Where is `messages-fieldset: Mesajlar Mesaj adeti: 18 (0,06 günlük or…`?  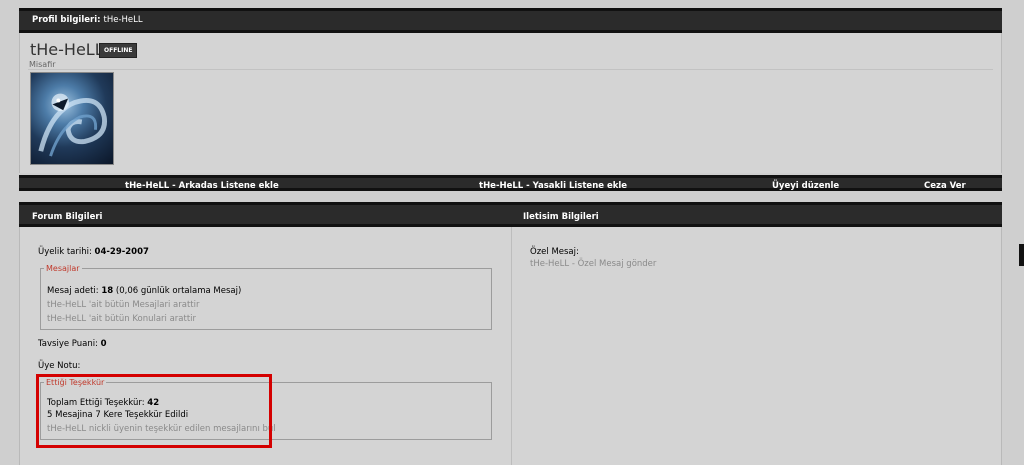
messages-fieldset: Mesajlar Mesaj adeti: 18 (0,06 günlük or… is located at coordinates (266, 297).